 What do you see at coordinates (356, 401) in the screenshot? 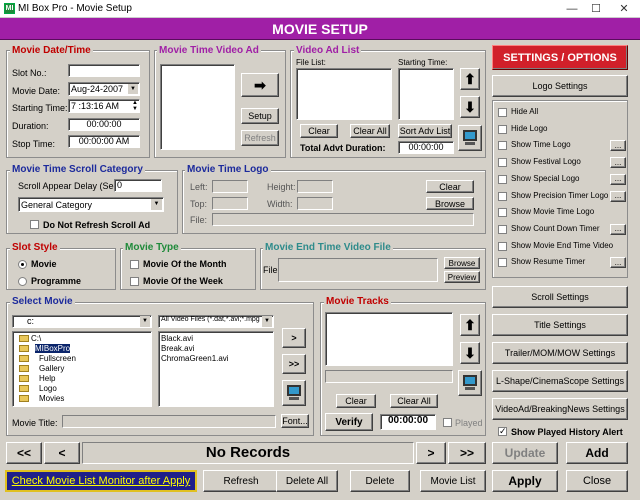
I see `tracks-clear-button: Clear` at bounding box center [356, 401].